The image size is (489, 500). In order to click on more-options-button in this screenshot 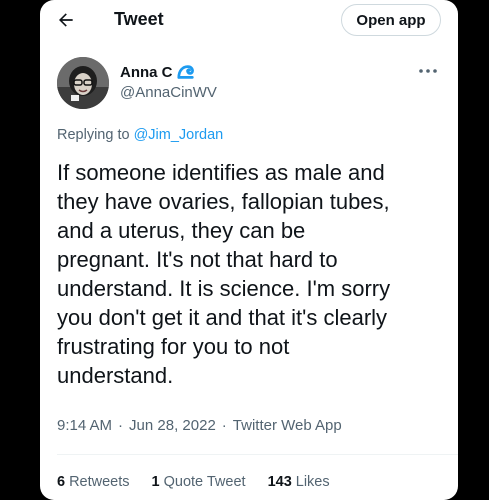, I will do `click(428, 71)`.